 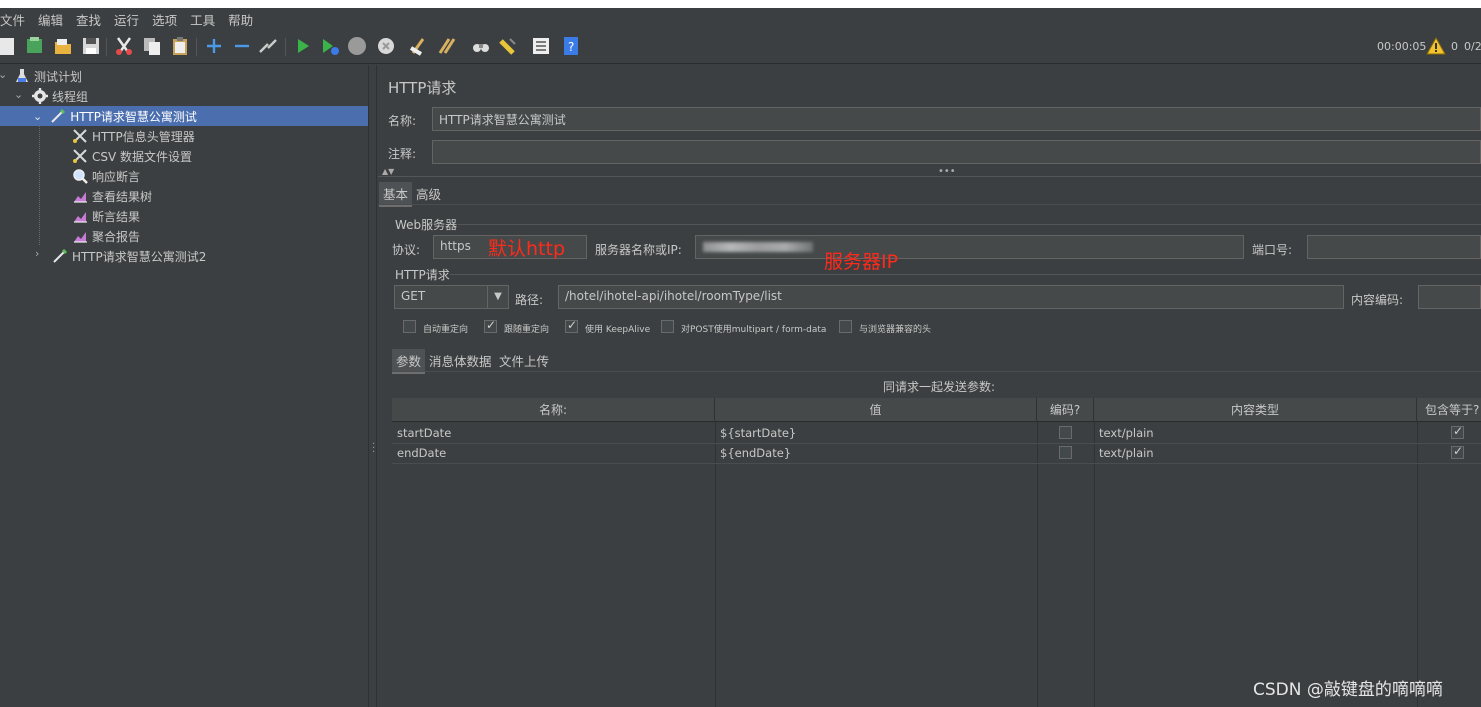 I want to click on path-field: /hotel/ihotel-api/ihotel/roomType/list, so click(x=951, y=297).